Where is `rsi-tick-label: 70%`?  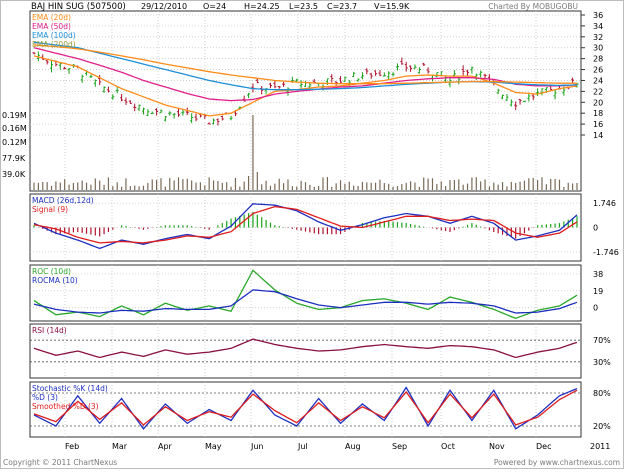 rsi-tick-label: 70% is located at coordinates (602, 340).